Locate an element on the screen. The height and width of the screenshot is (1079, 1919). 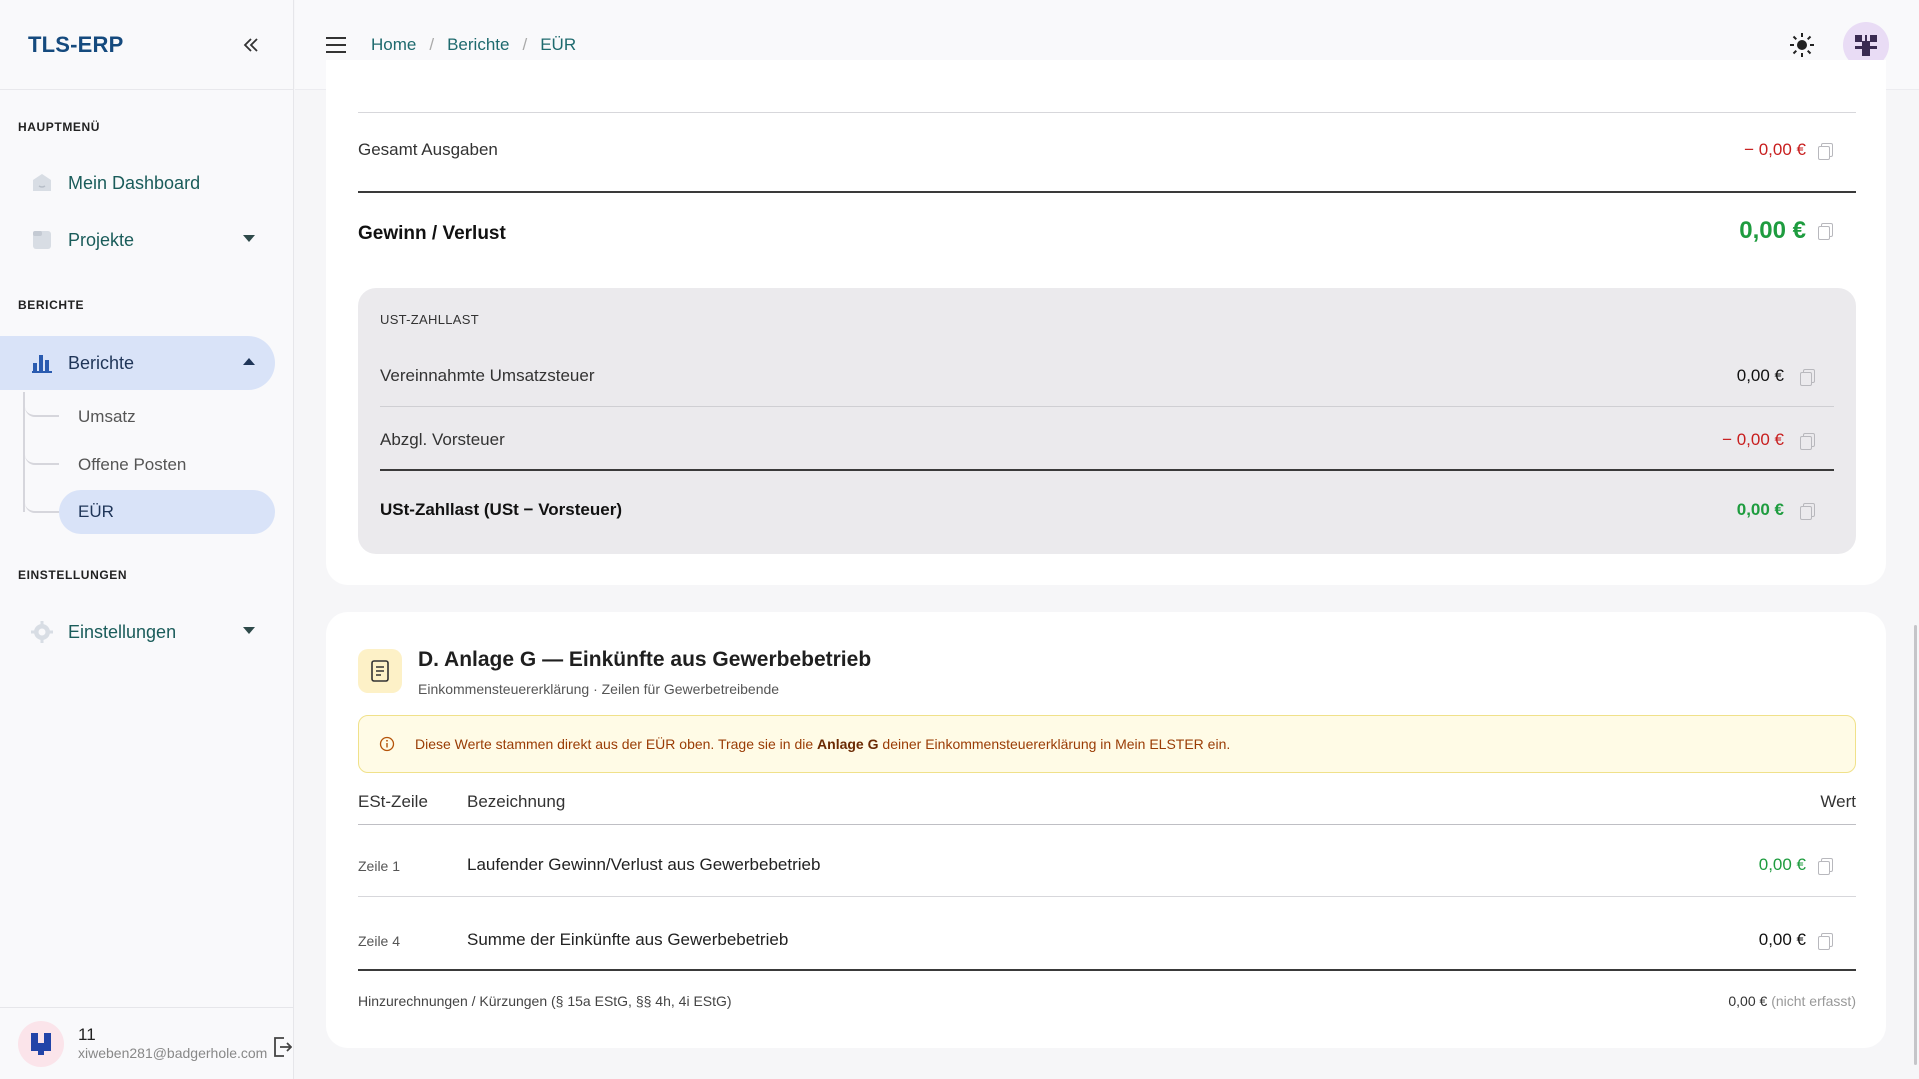
section-label-reports: BERICHTE is located at coordinates (51, 305).